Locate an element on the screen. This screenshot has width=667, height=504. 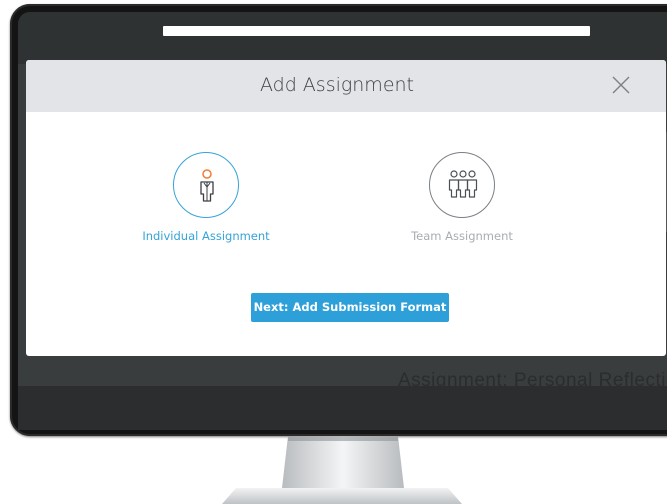
team-icon-circle is located at coordinates (462, 185).